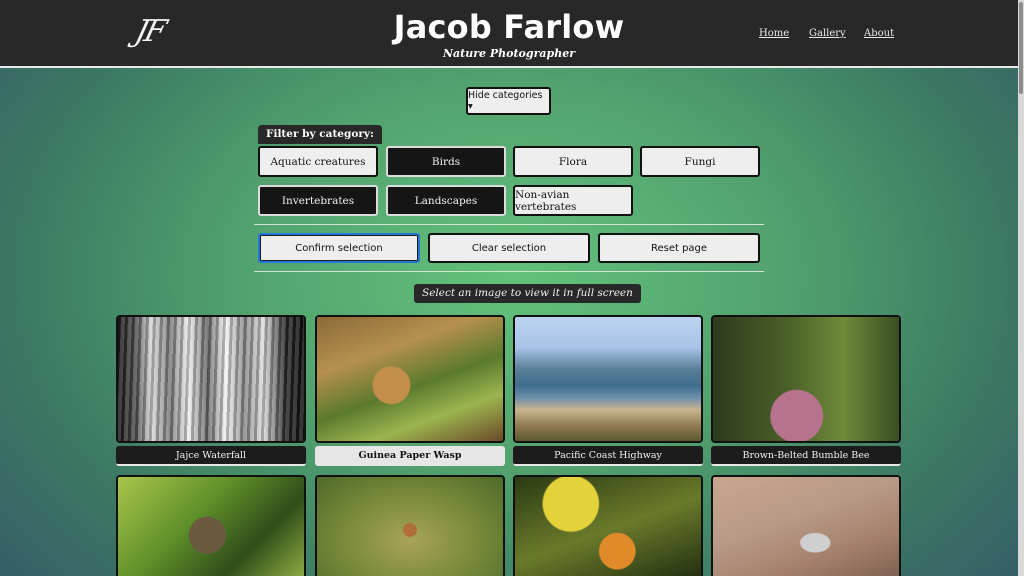 The width and height of the screenshot is (1024, 576). Describe the element at coordinates (608, 525) in the screenshot. I see `gallery-image-butterfly` at that location.